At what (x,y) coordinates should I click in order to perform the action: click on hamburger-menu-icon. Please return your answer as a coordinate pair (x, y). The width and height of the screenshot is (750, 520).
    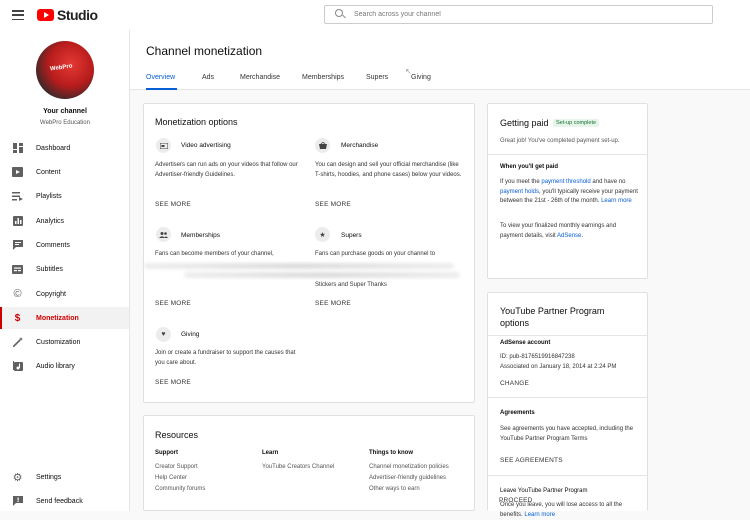
    Looking at the image, I should click on (18, 15).